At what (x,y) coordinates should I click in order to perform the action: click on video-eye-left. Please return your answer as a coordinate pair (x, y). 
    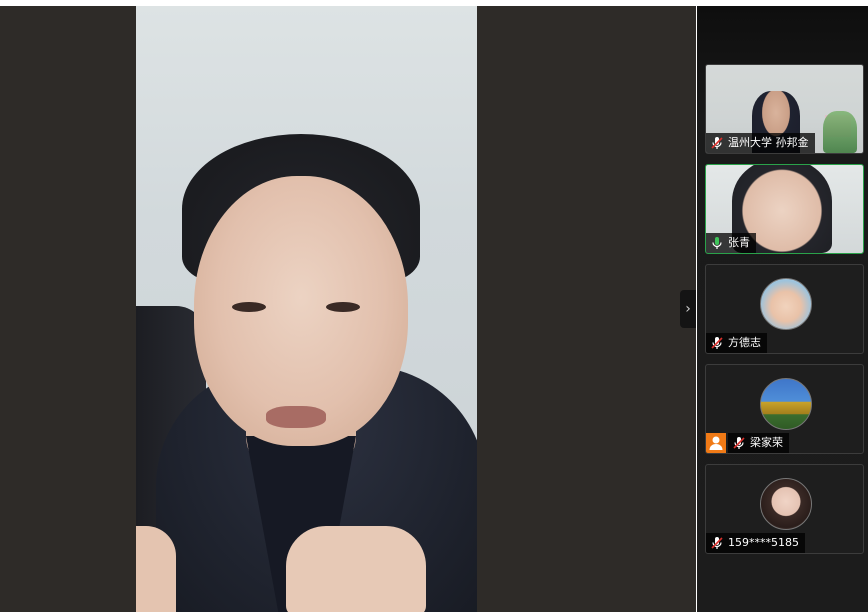
    Looking at the image, I should click on (249, 307).